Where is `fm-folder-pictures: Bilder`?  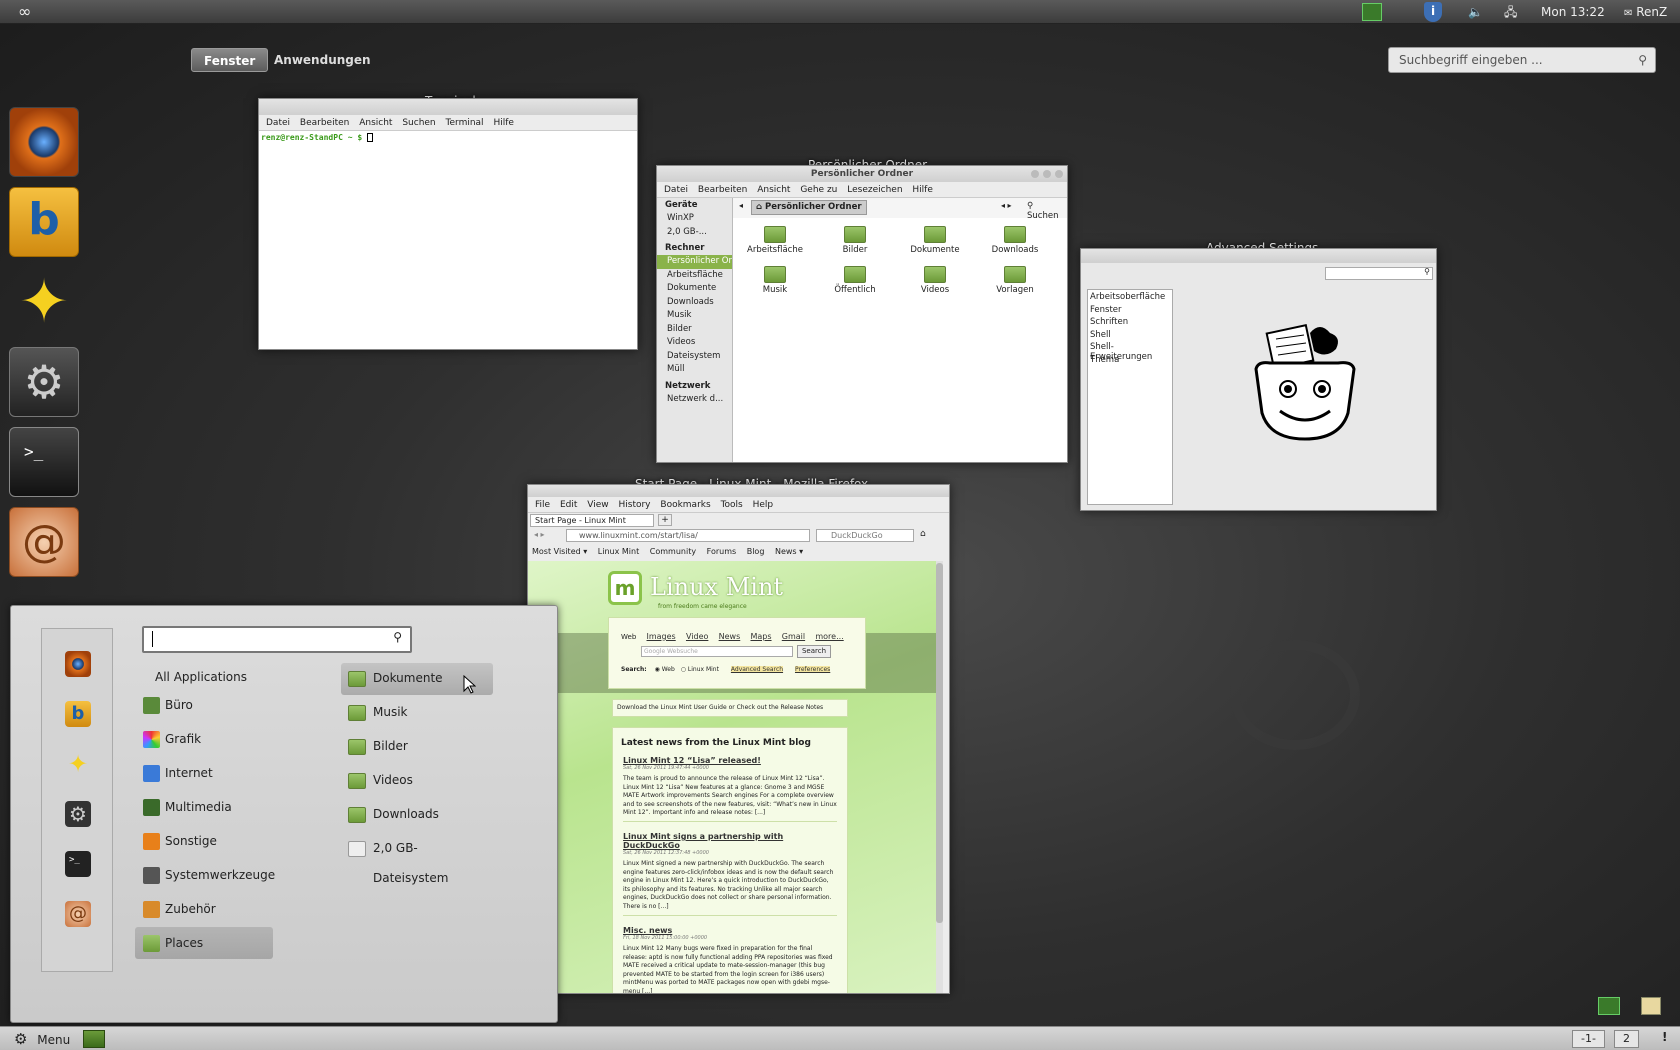
fm-folder-pictures: Bilder is located at coordinates (855, 240).